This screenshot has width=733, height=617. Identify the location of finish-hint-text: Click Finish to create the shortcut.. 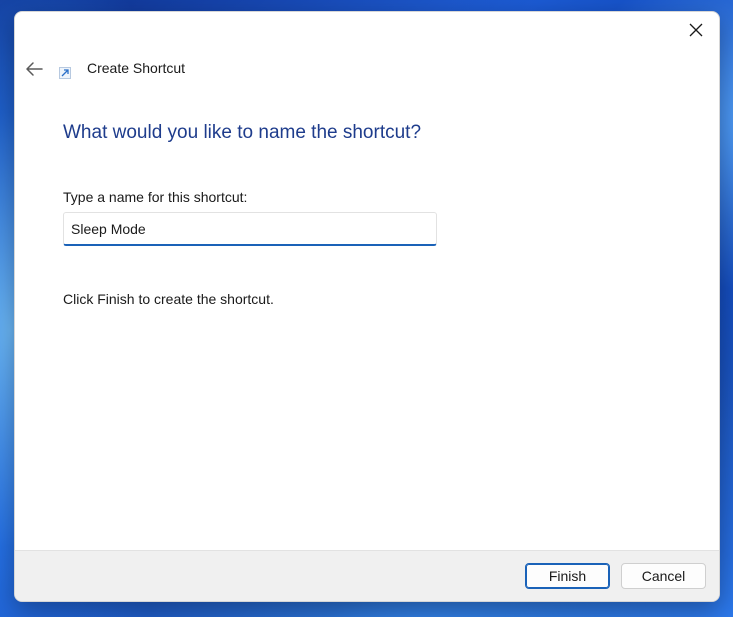
(168, 299).